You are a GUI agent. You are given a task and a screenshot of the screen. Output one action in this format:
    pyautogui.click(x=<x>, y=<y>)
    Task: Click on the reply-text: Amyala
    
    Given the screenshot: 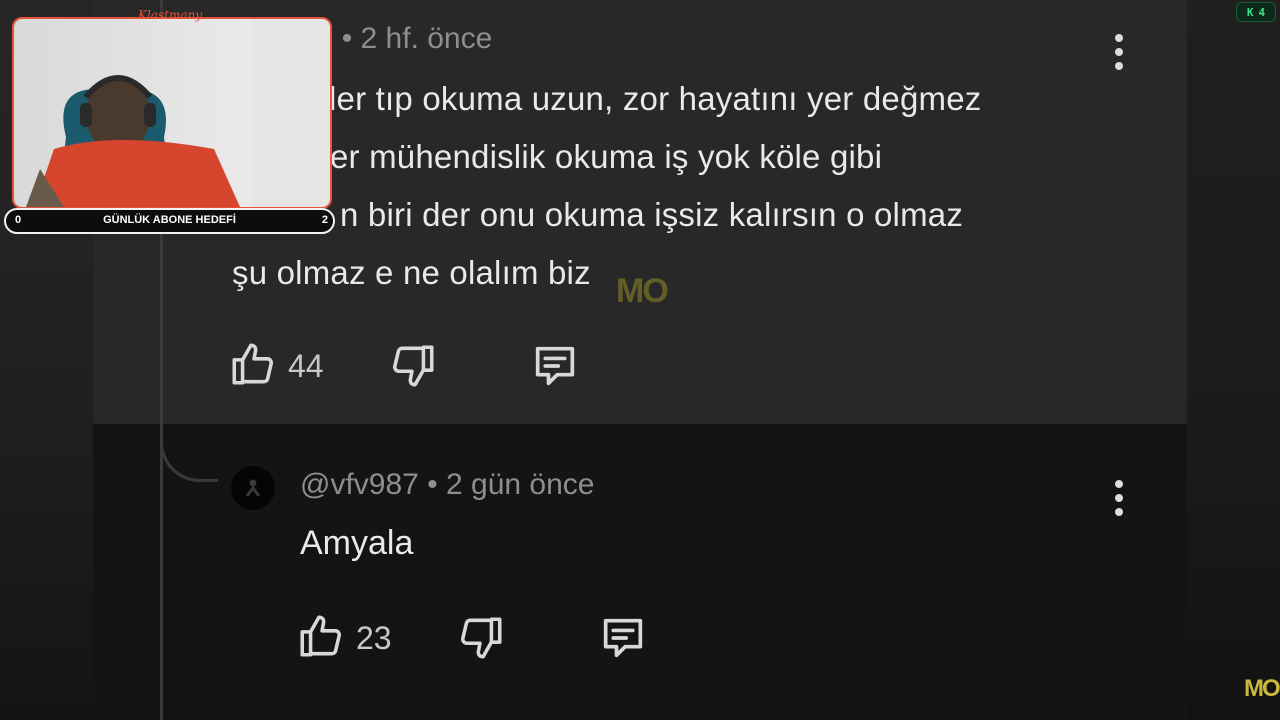 What is the action you would take?
    pyautogui.click(x=357, y=543)
    